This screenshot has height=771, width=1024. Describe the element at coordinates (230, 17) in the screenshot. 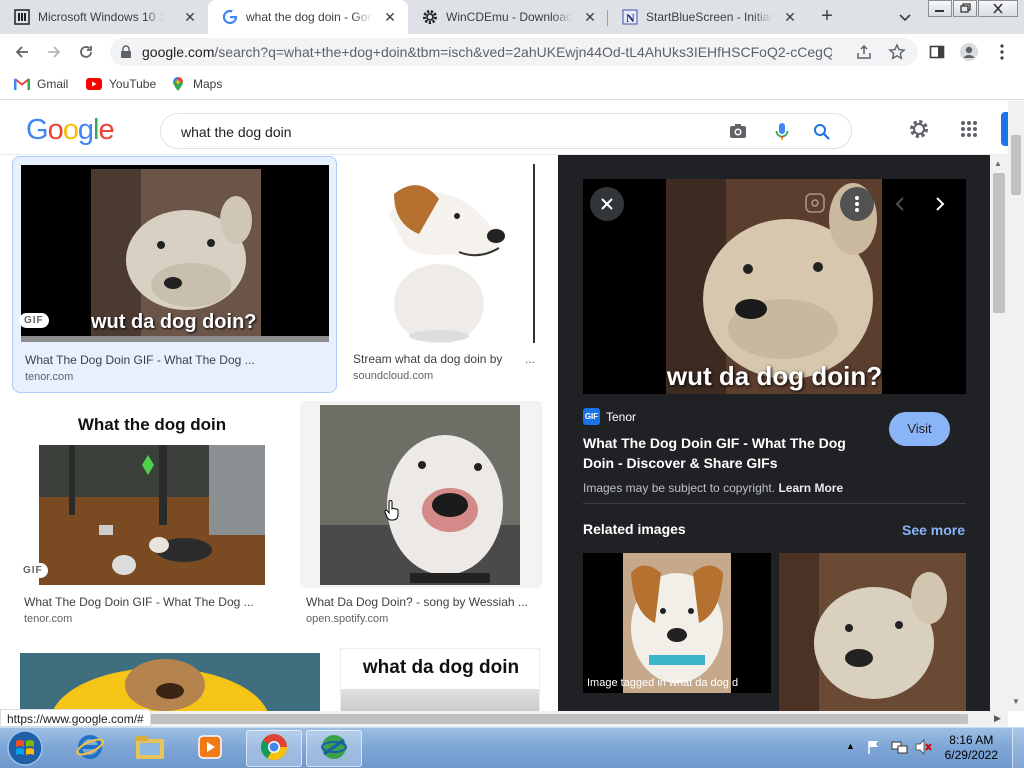

I see `google-g-icon` at that location.